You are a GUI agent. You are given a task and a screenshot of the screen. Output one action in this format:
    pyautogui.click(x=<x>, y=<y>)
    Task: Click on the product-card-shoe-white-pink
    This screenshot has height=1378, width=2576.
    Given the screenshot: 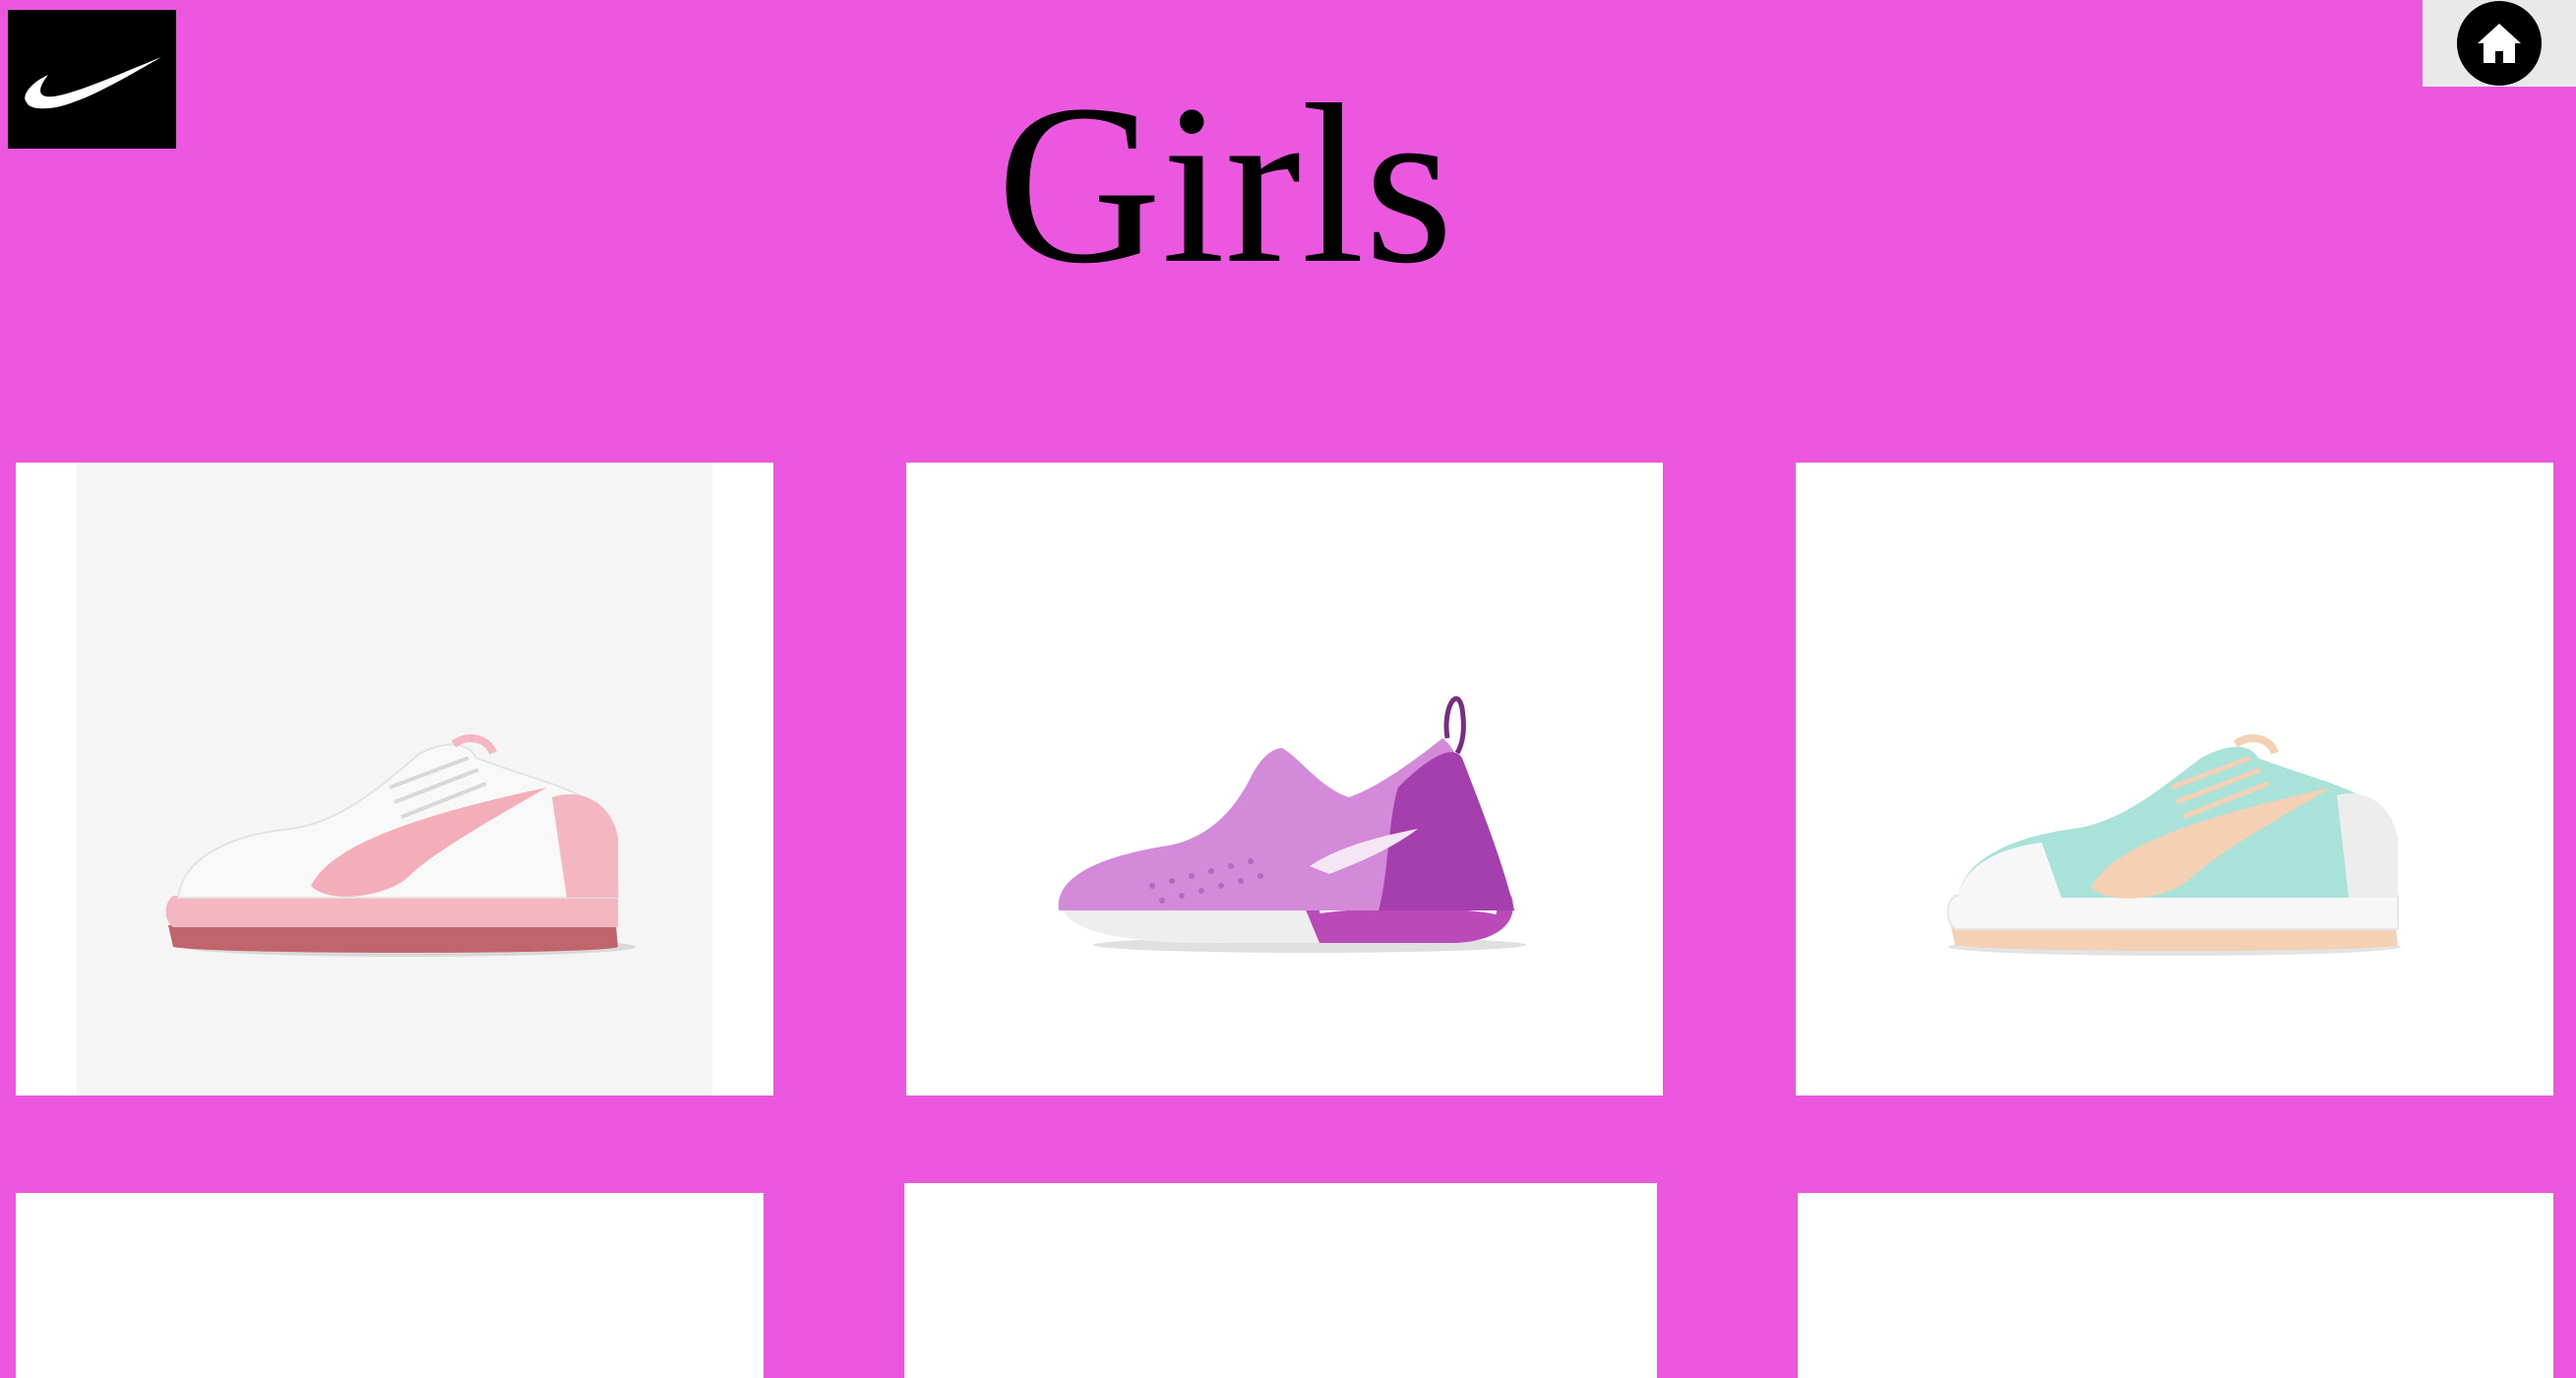 What is the action you would take?
    pyautogui.click(x=394, y=780)
    